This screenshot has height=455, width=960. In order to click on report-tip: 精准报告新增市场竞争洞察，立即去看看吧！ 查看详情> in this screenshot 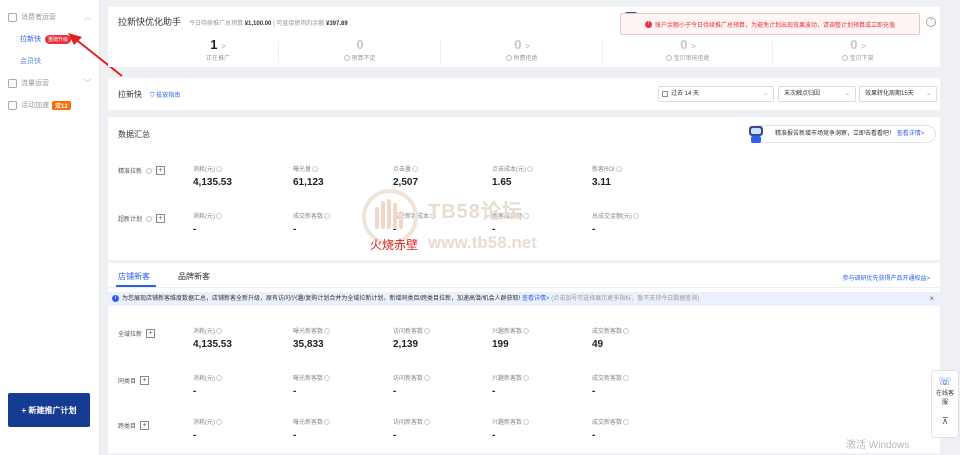, I will do `click(842, 134)`.